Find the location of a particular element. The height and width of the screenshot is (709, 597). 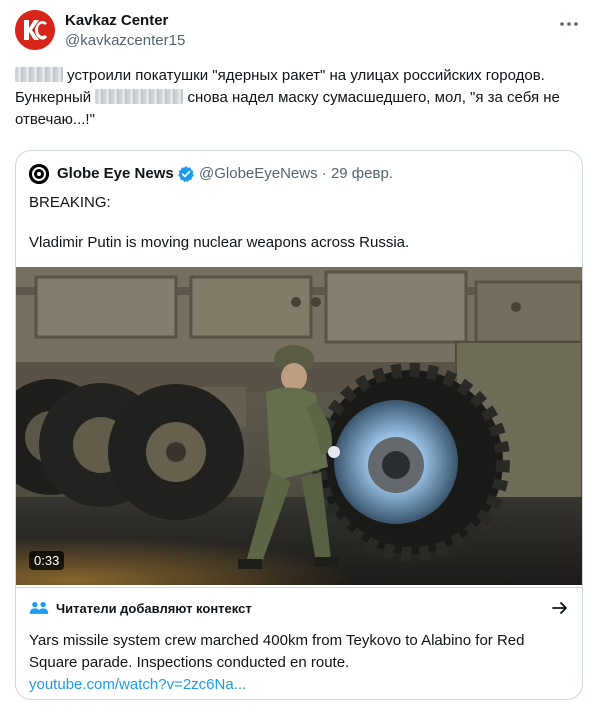

globe-eye-logo is located at coordinates (39, 174).